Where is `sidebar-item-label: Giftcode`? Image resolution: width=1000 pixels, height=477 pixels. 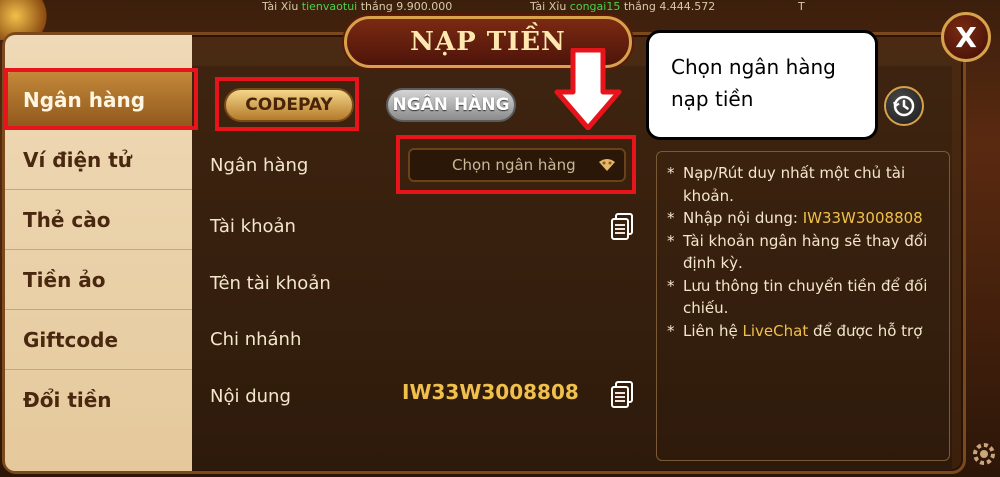
sidebar-item-label: Giftcode is located at coordinates (71, 339).